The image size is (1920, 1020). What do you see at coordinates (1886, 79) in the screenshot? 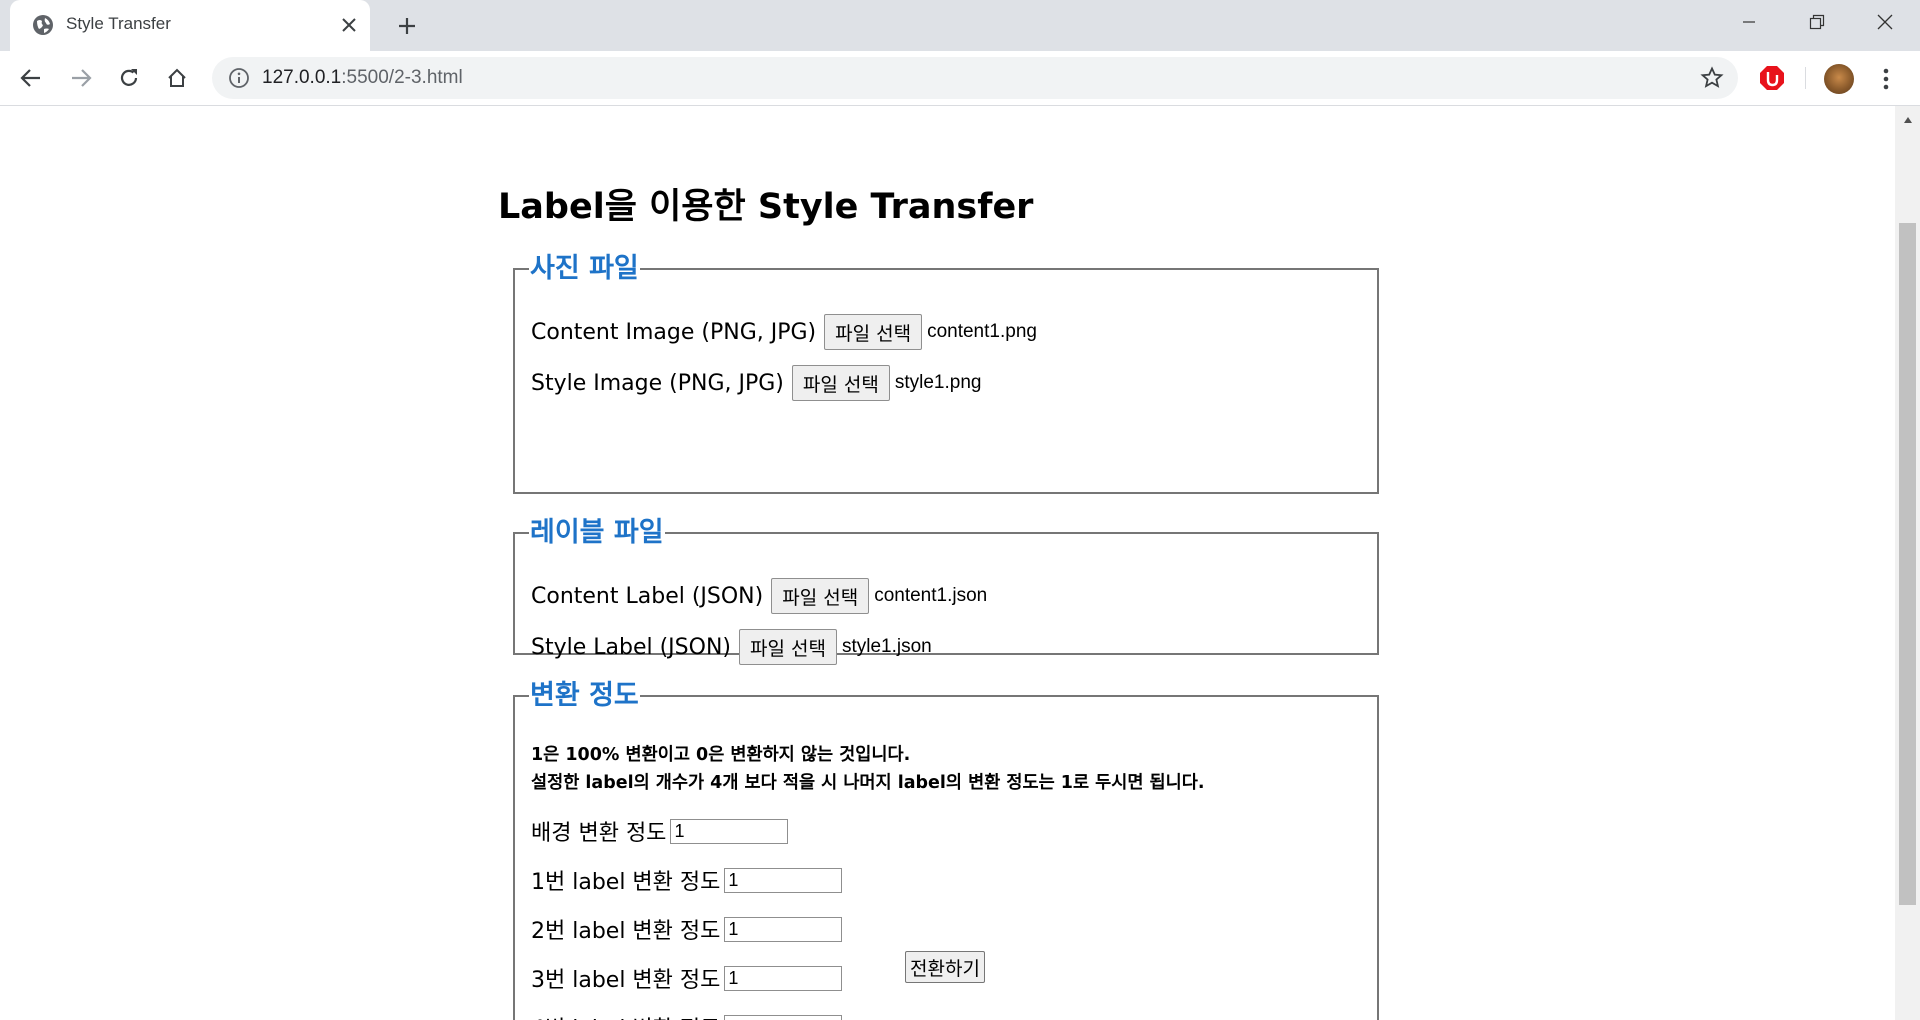
I see `more-menu-icon` at bounding box center [1886, 79].